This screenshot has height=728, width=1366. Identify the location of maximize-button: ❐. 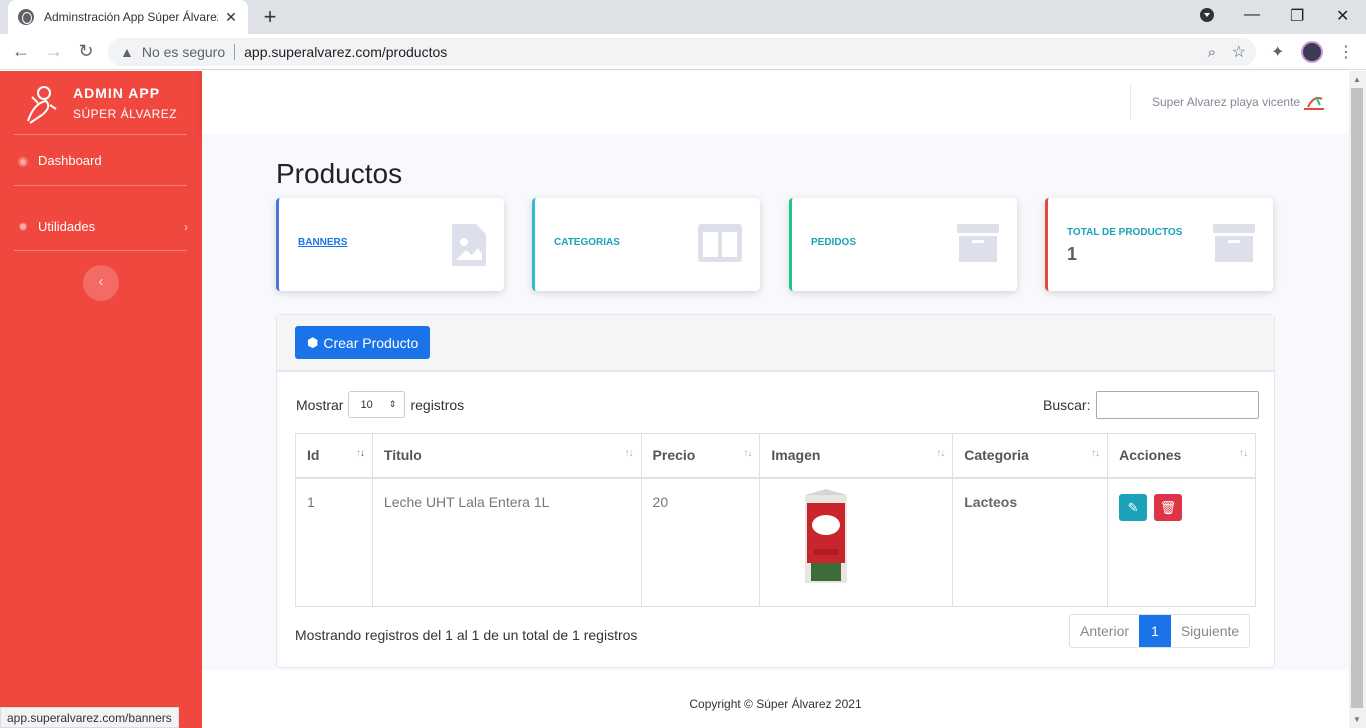
(1297, 16).